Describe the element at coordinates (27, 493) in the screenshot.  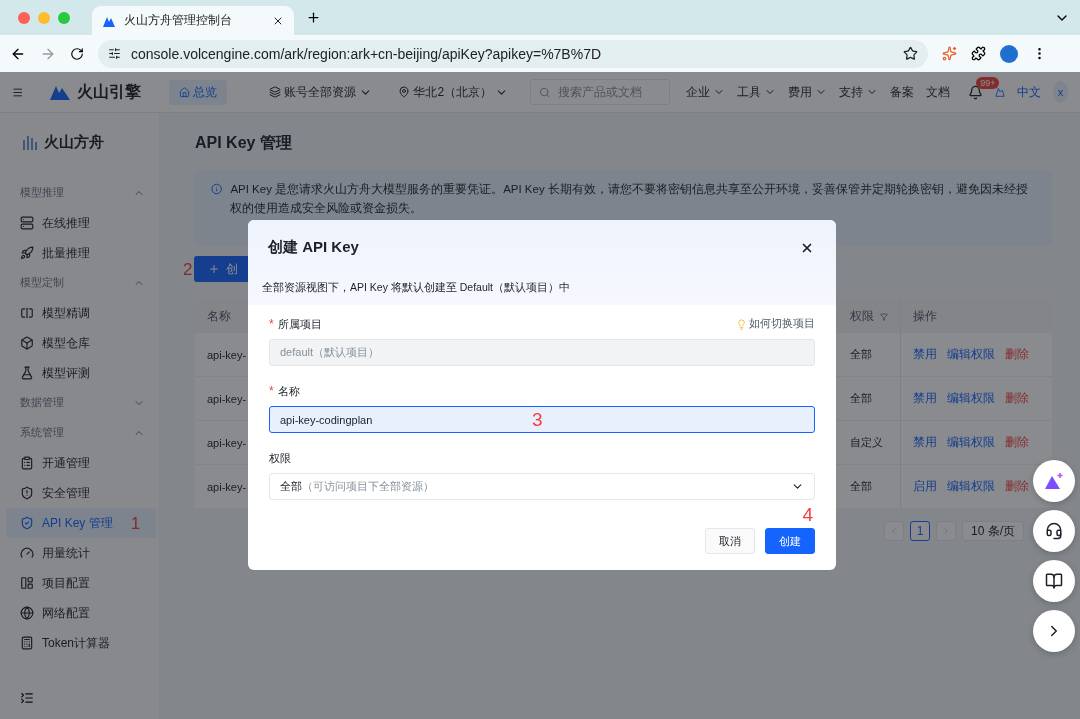
I see `shield-icon` at that location.